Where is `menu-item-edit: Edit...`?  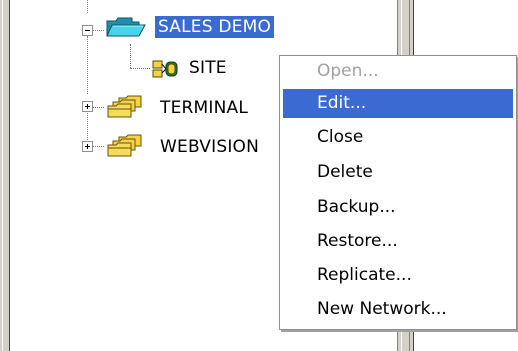 menu-item-edit: Edit... is located at coordinates (398, 103).